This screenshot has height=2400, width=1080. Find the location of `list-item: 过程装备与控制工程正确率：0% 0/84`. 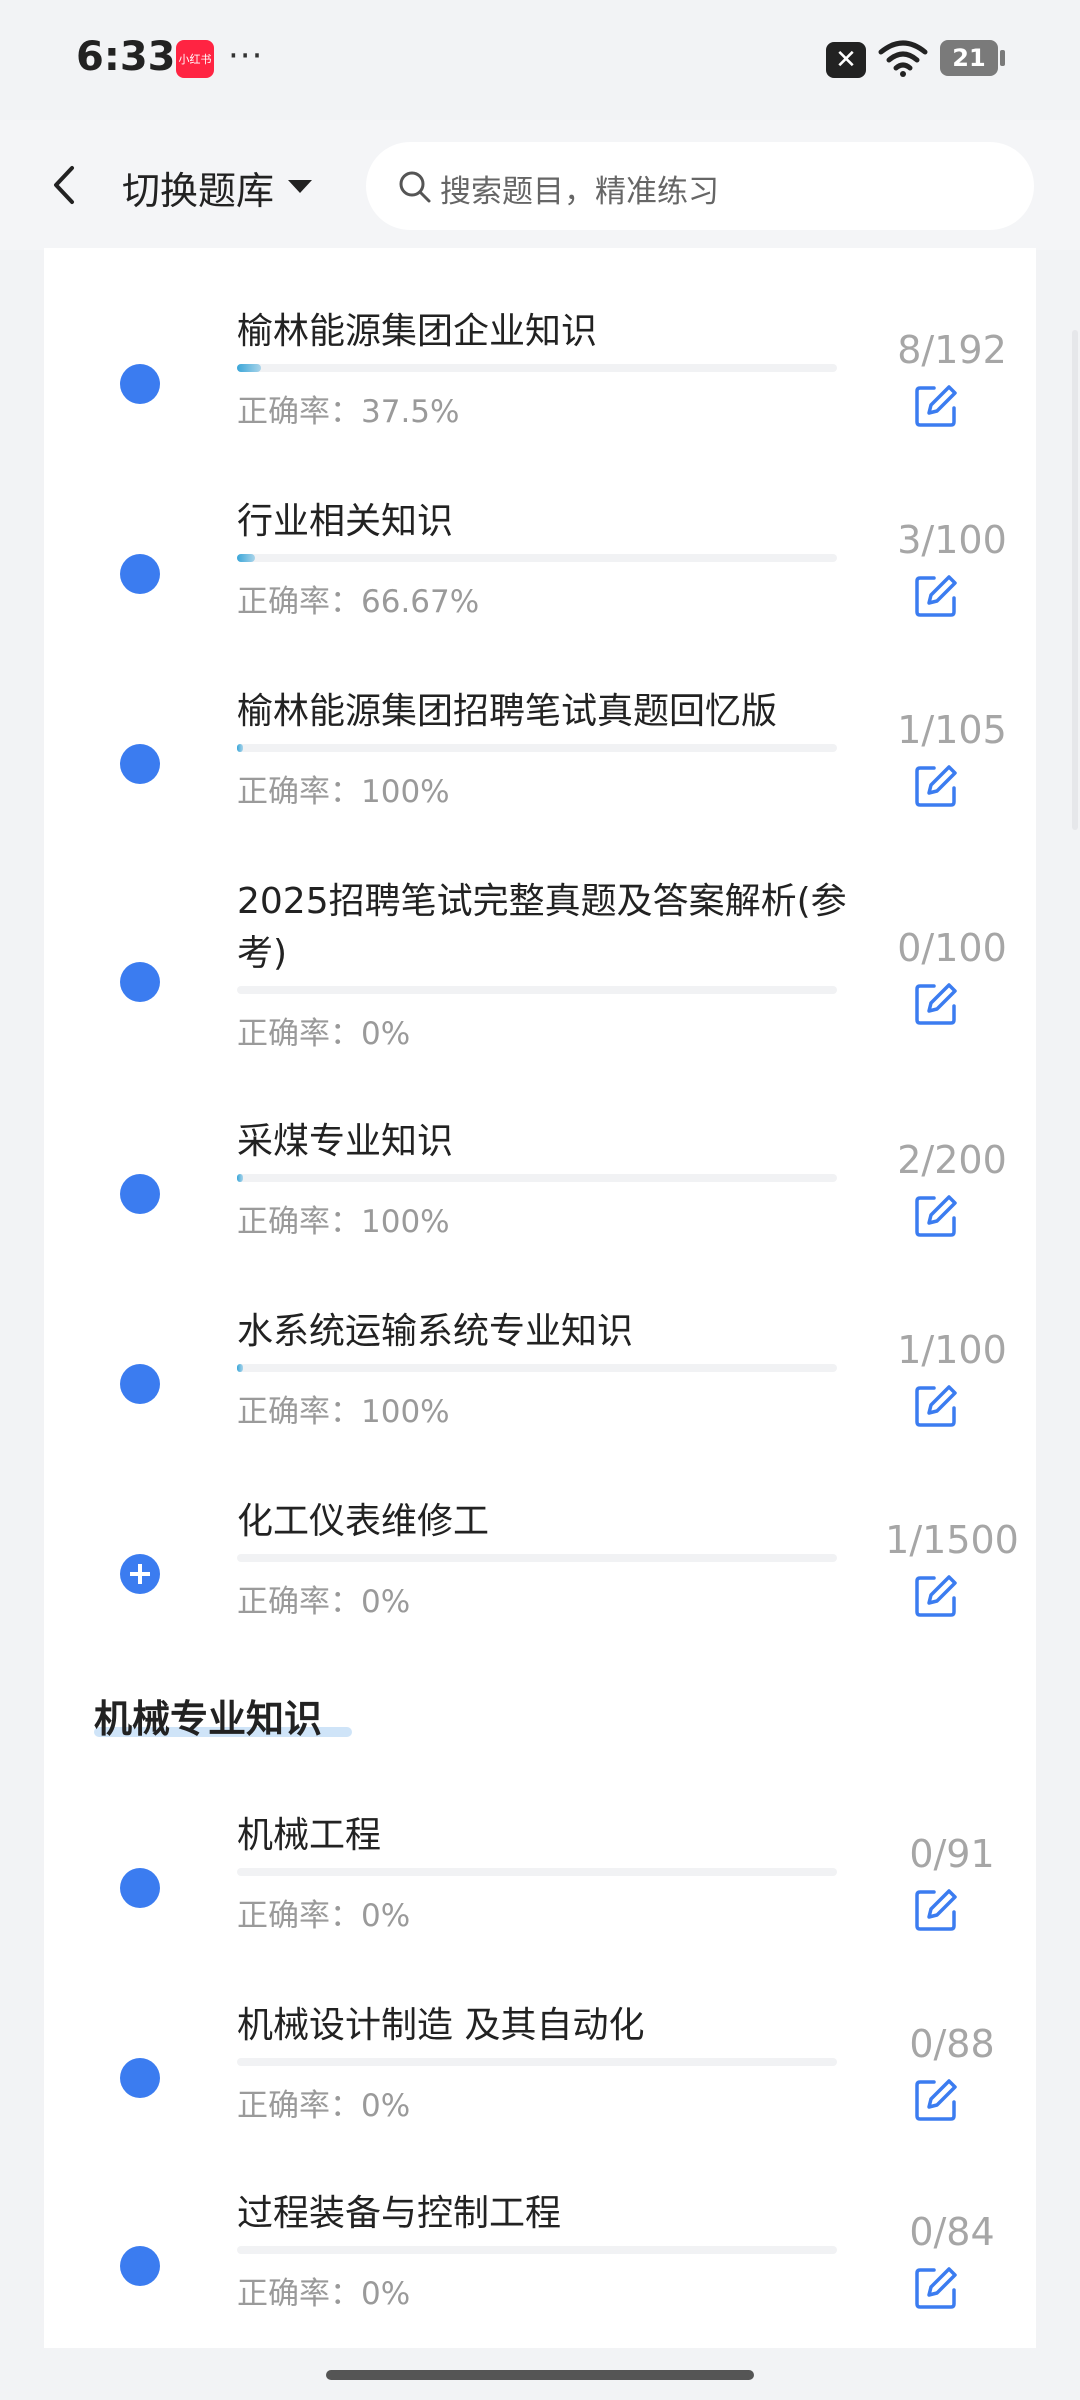

list-item: 过程装备与控制工程正确率：0% 0/84 is located at coordinates (540, 2278).